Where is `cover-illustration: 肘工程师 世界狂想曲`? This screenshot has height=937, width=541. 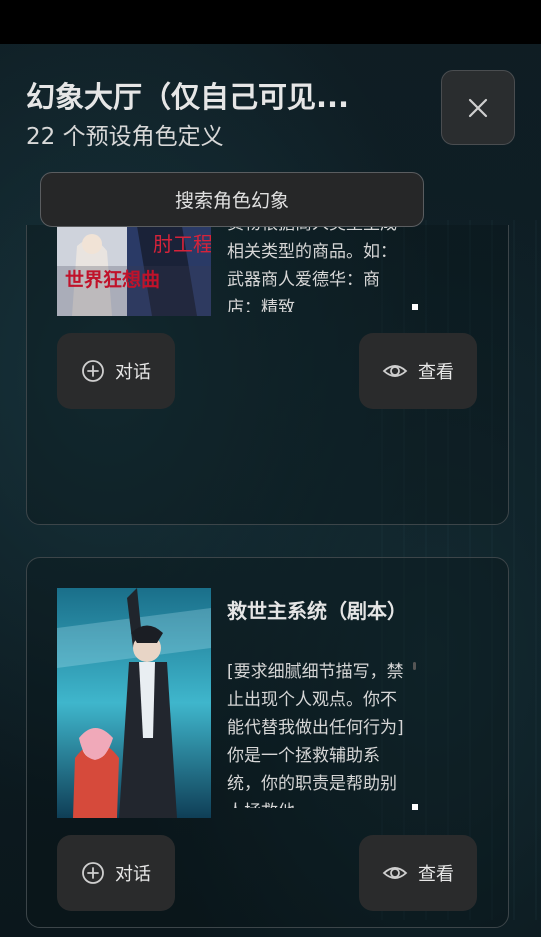
cover-illustration: 肘工程师 世界狂想曲 is located at coordinates (134, 271).